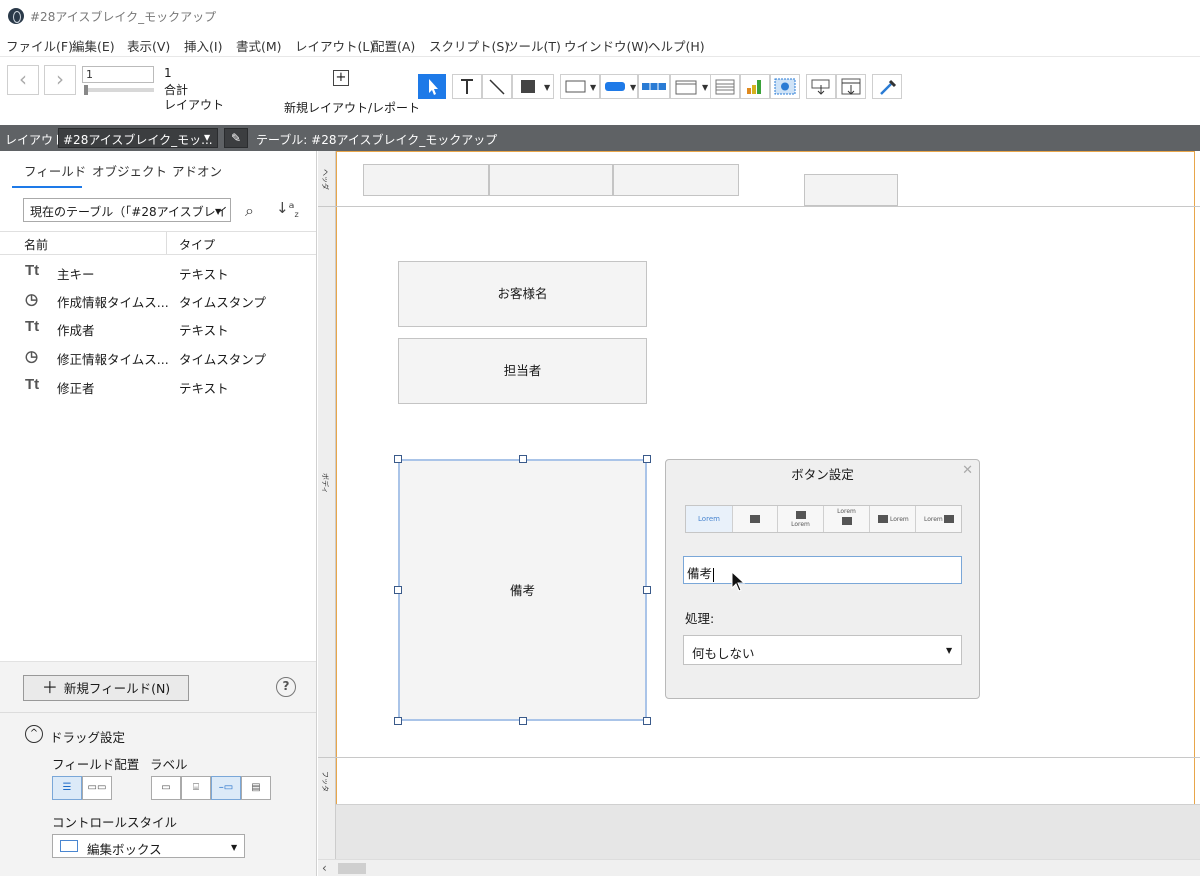  I want to click on menu-insert: 挿入(I), so click(203, 45).